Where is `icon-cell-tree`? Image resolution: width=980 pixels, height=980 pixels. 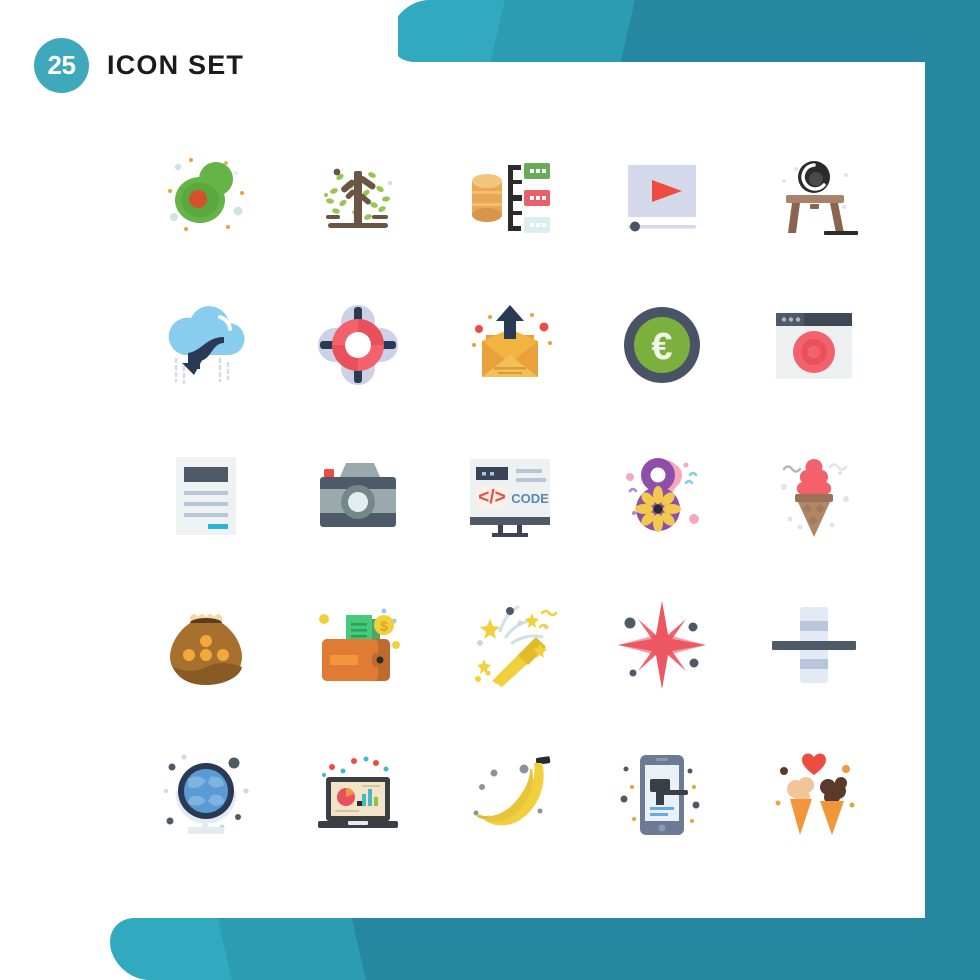
icon-cell-tree is located at coordinates (358, 195).